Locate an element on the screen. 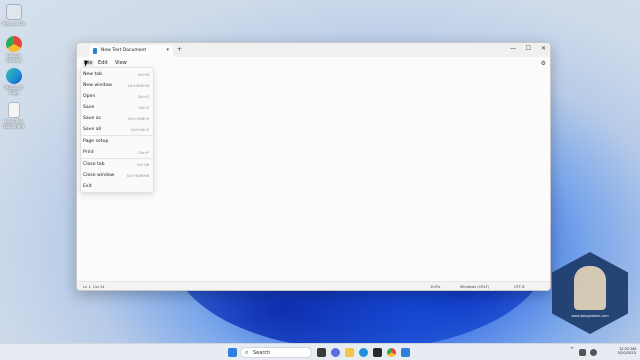 This screenshot has width=640, height=360. network-icon is located at coordinates (582, 352).